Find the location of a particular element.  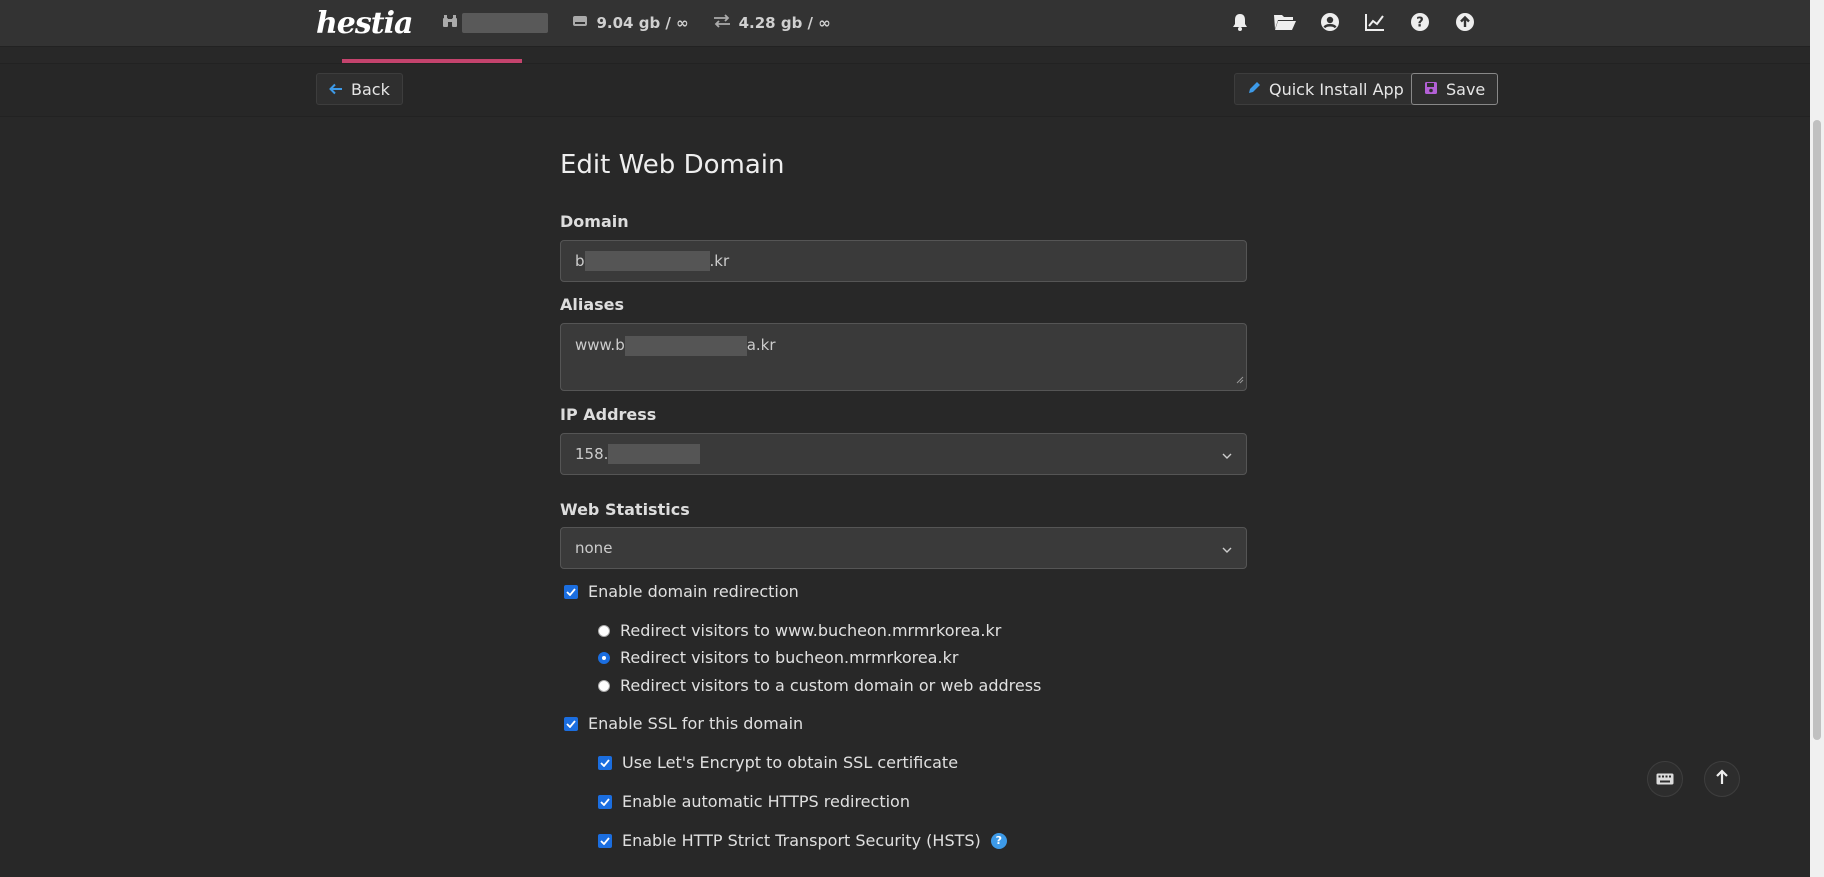

user-circle-icon is located at coordinates (1330, 22).